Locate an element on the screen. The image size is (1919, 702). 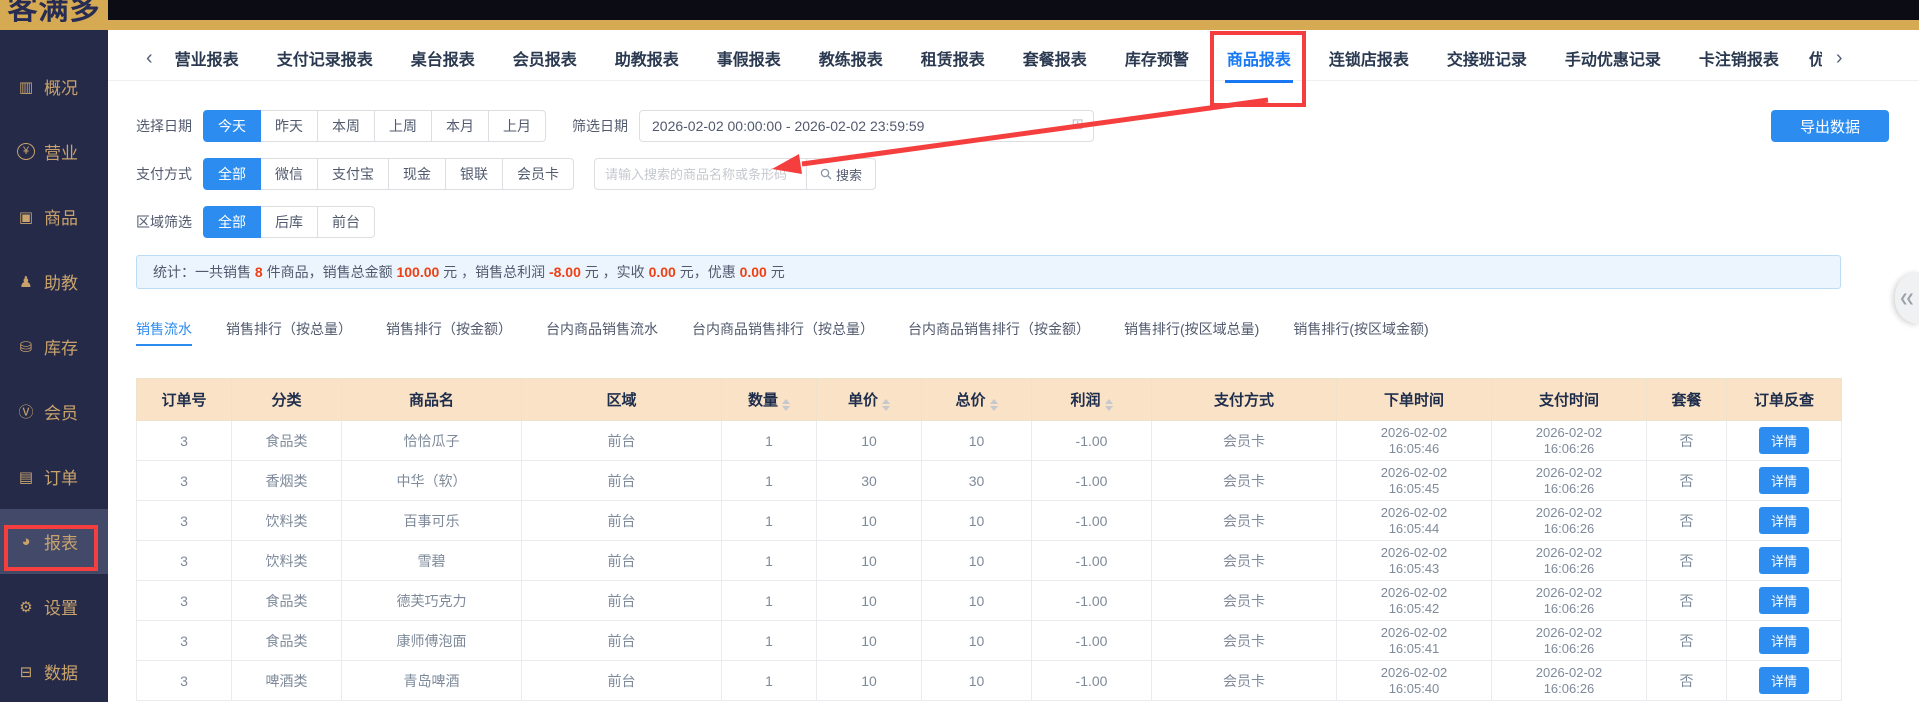
cell-order-time: 2026-02-02 16:05:41 is located at coordinates (1414, 640).